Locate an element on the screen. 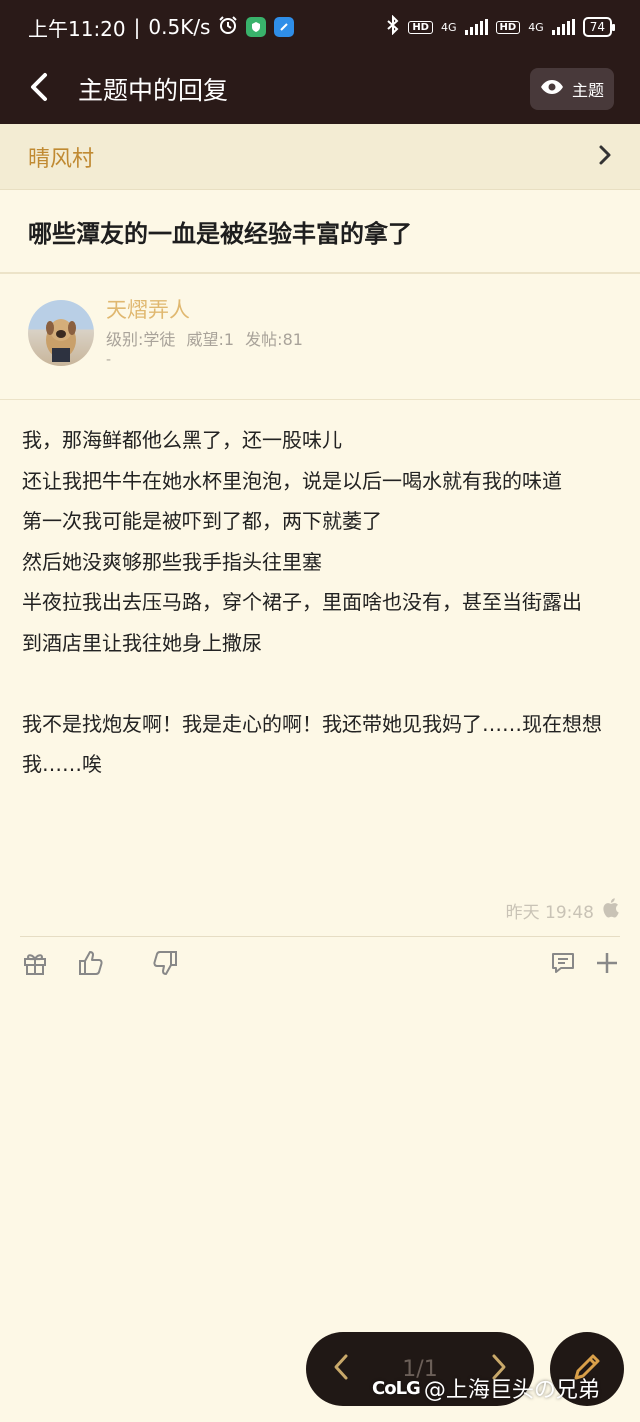  author-meta: 级别:学徒 威望:1 发帖:81 is located at coordinates (204, 338).